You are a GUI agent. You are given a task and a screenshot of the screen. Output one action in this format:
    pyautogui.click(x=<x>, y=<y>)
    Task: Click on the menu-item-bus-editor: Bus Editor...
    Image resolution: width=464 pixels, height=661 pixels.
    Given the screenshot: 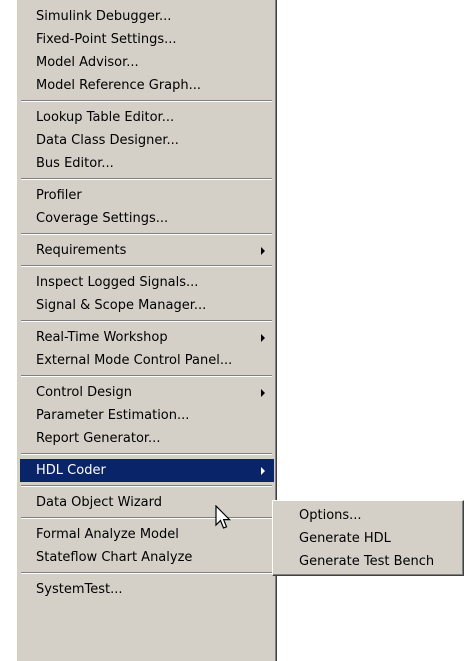 What is the action you would take?
    pyautogui.click(x=147, y=163)
    